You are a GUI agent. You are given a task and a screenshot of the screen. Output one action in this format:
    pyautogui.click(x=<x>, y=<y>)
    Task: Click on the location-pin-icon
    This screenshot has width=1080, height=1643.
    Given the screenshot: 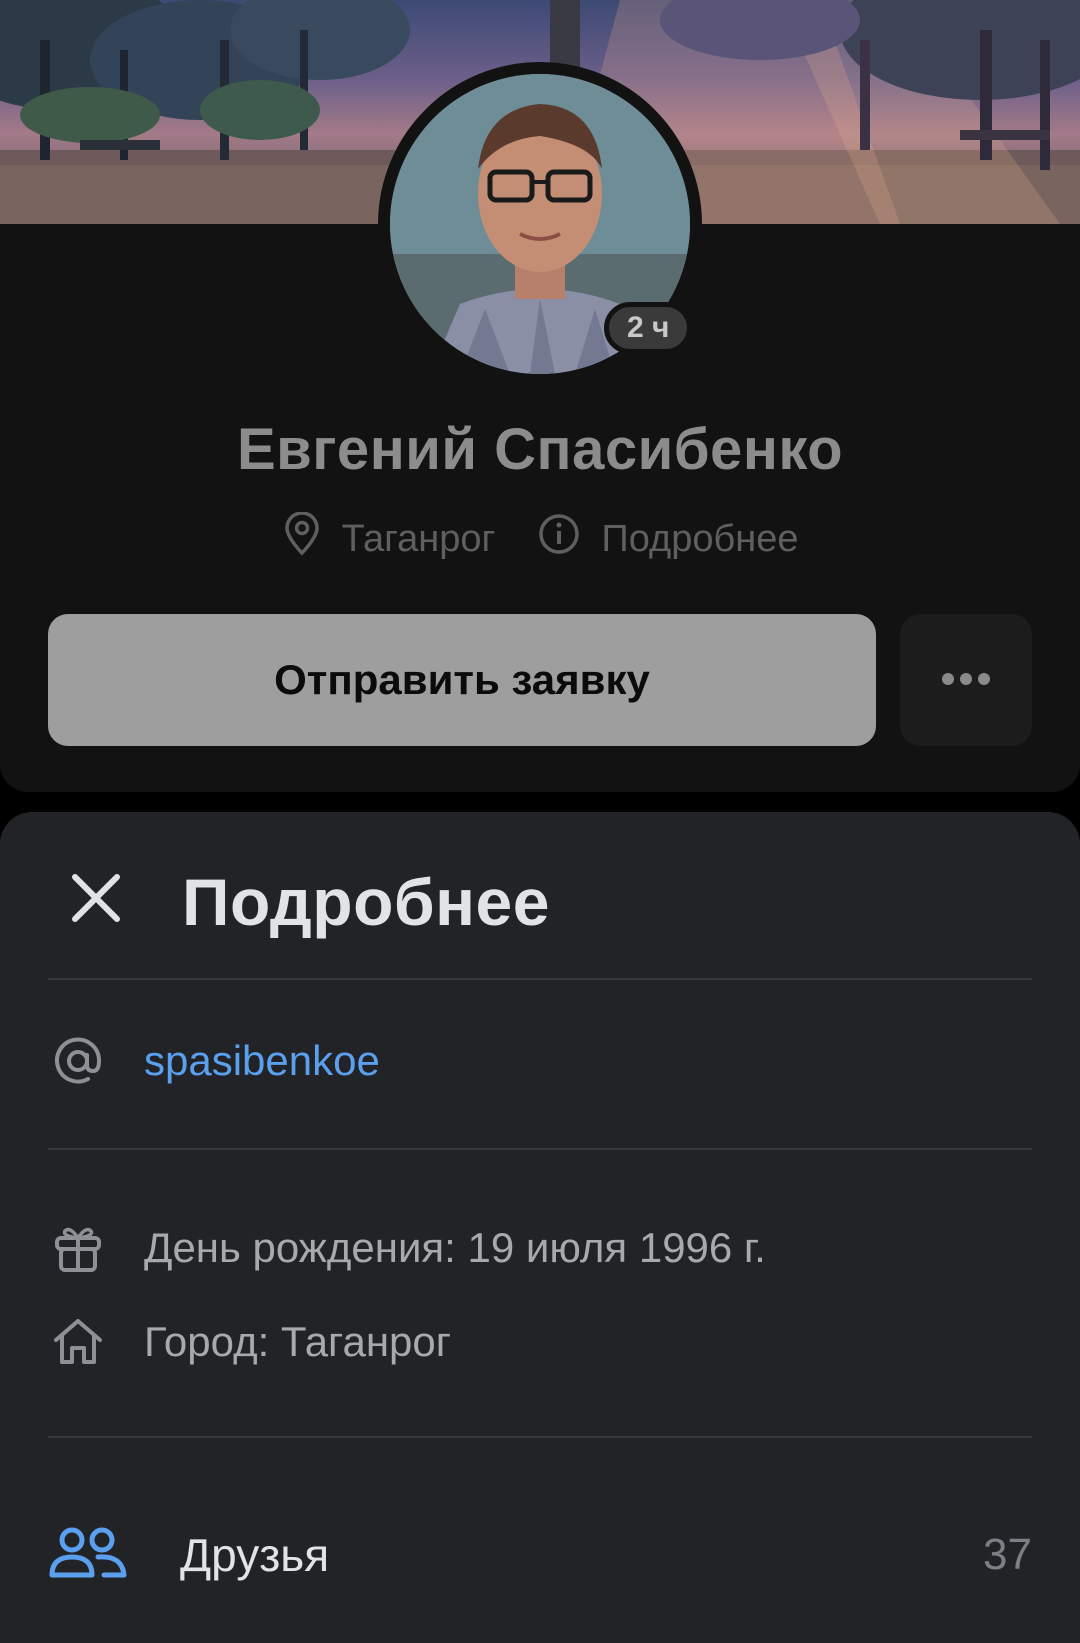 What is the action you would take?
    pyautogui.click(x=302, y=538)
    